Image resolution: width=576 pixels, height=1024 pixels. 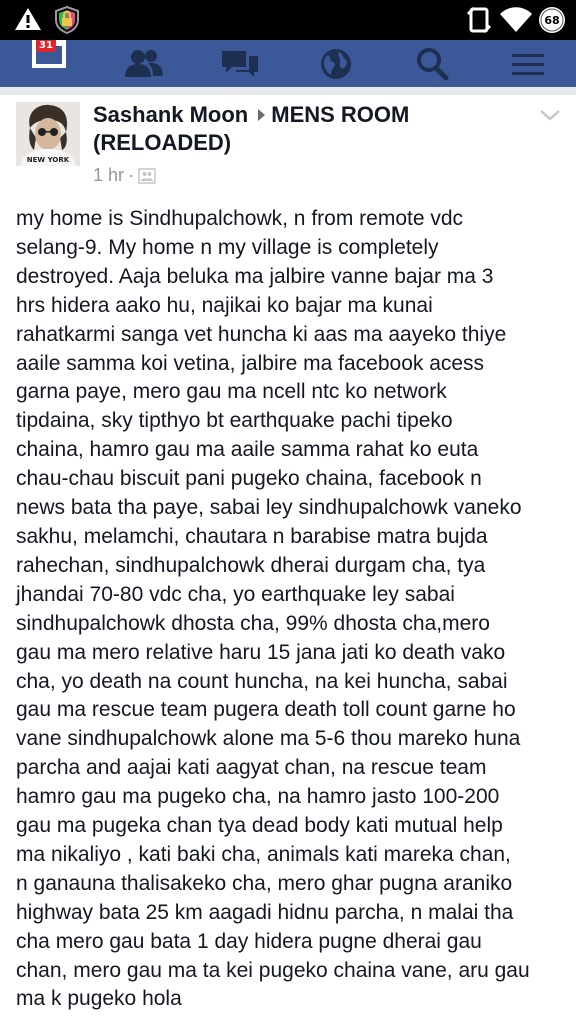 What do you see at coordinates (99, 999) in the screenshot?
I see `post-body-line: ma k pugeko hola` at bounding box center [99, 999].